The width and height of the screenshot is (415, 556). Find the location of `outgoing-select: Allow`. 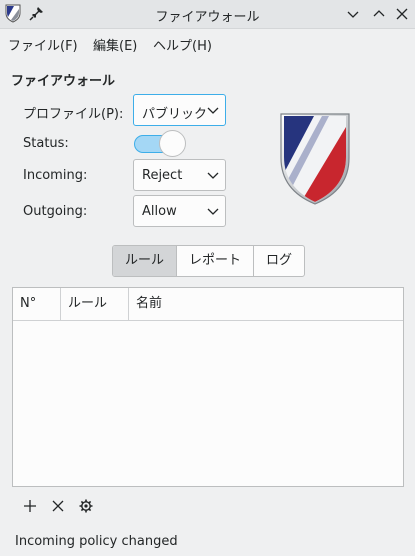

outgoing-select: Allow is located at coordinates (179, 211).